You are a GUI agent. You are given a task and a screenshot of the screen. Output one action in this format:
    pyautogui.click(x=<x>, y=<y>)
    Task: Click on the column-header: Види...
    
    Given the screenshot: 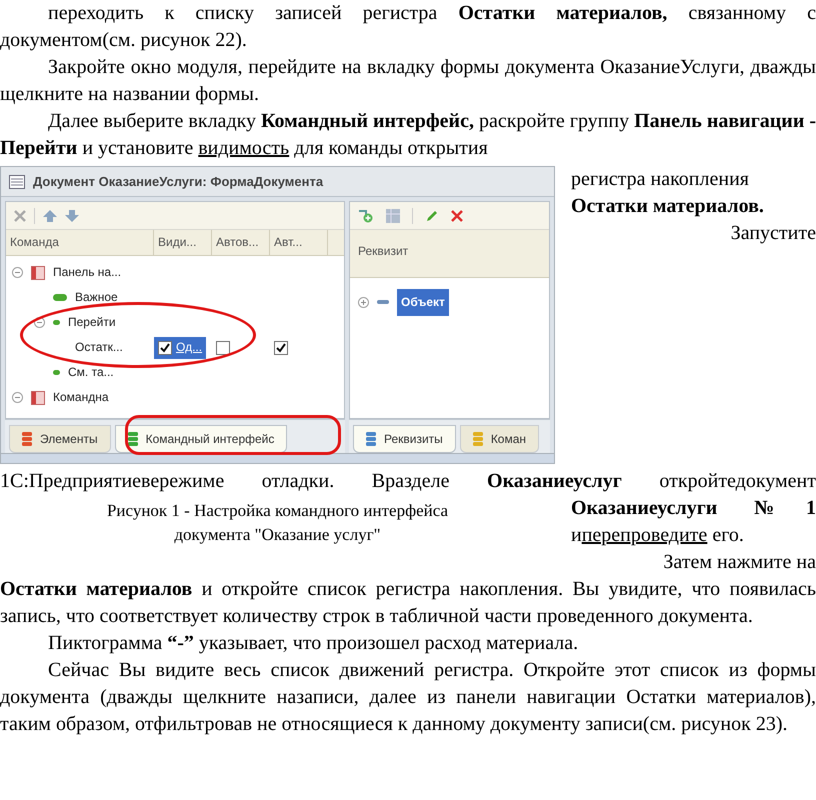 What is the action you would take?
    pyautogui.click(x=183, y=242)
    